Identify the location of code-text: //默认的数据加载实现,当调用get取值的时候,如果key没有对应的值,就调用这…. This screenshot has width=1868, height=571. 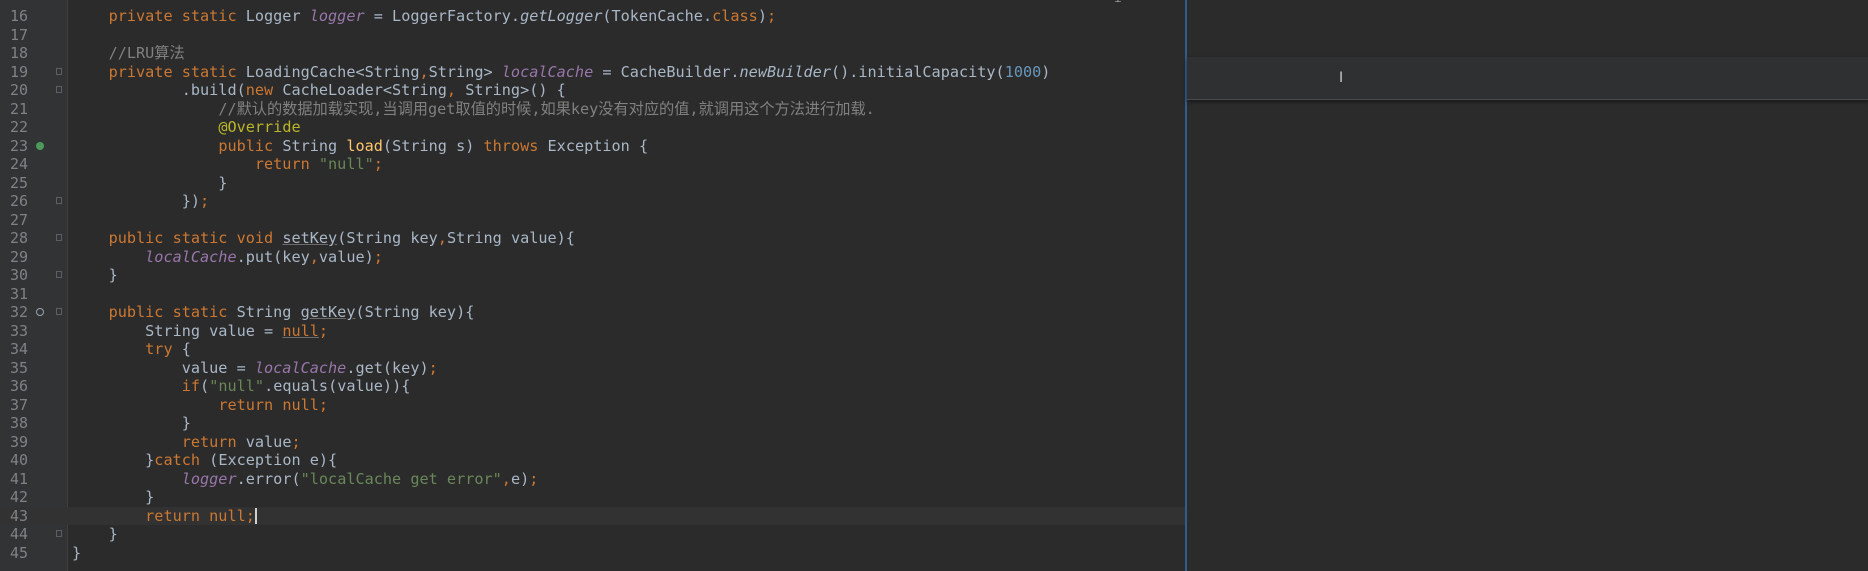
(473, 109).